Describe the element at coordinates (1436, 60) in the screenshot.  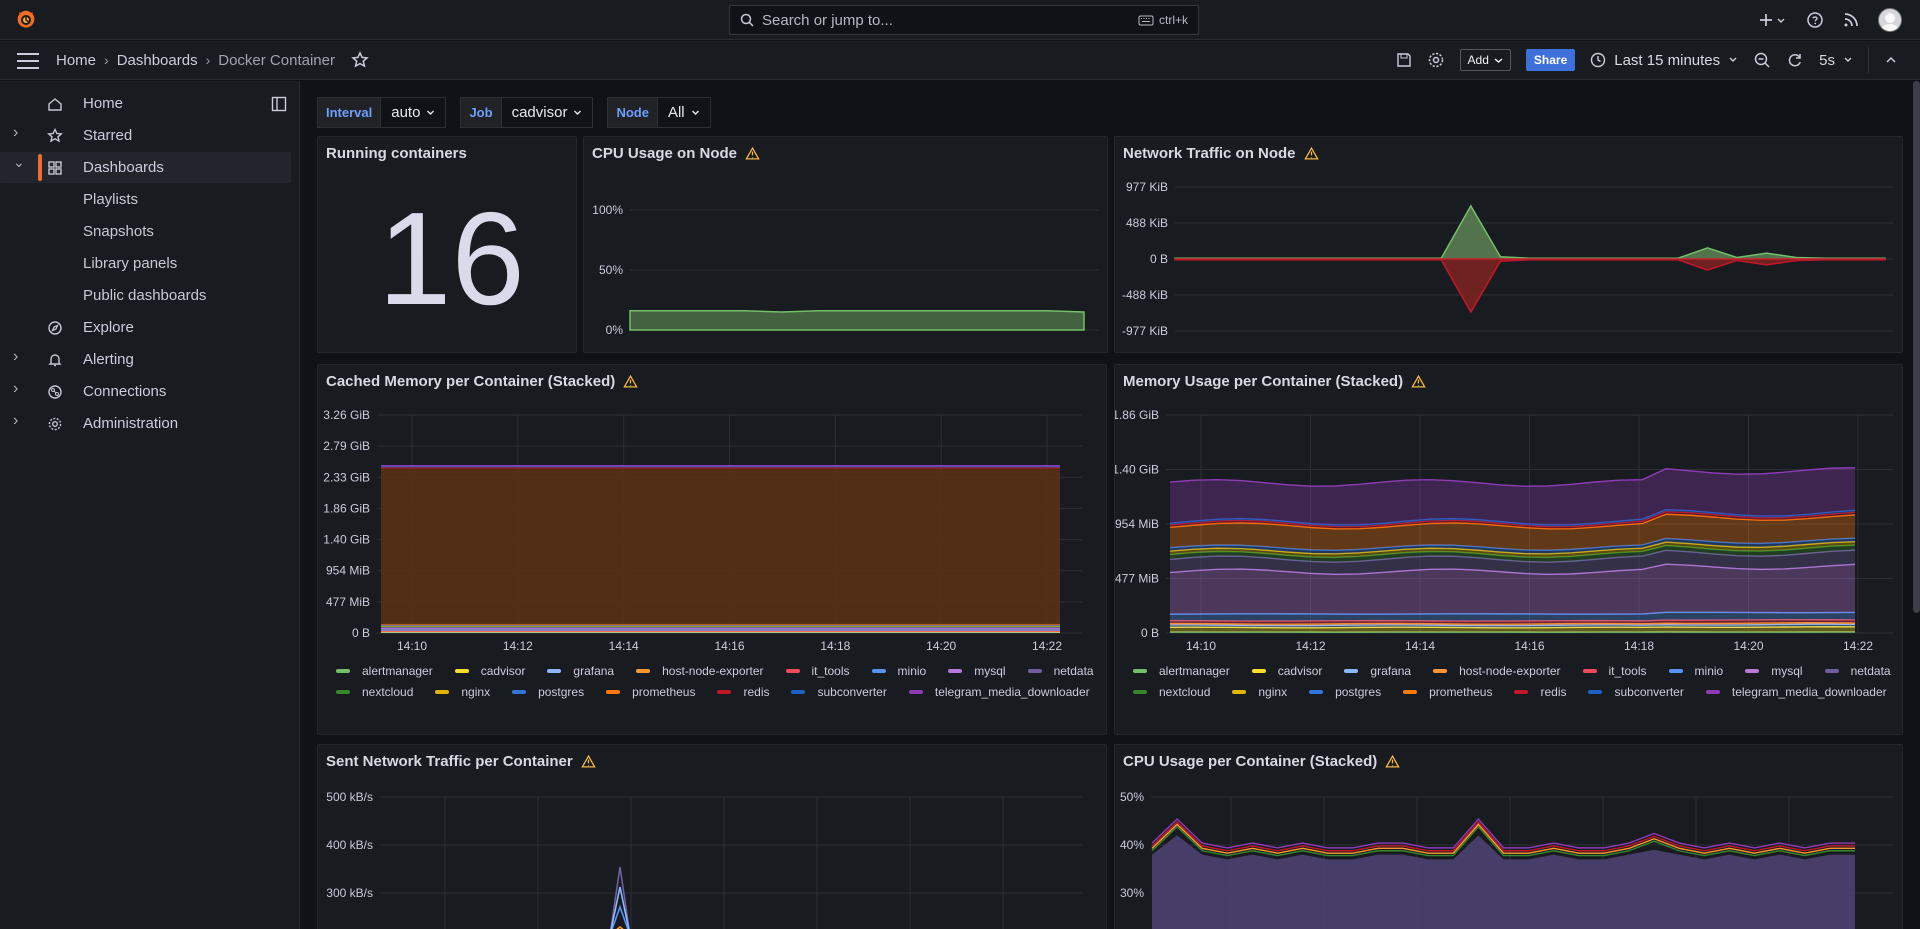
I see `settings-gear-icon` at that location.